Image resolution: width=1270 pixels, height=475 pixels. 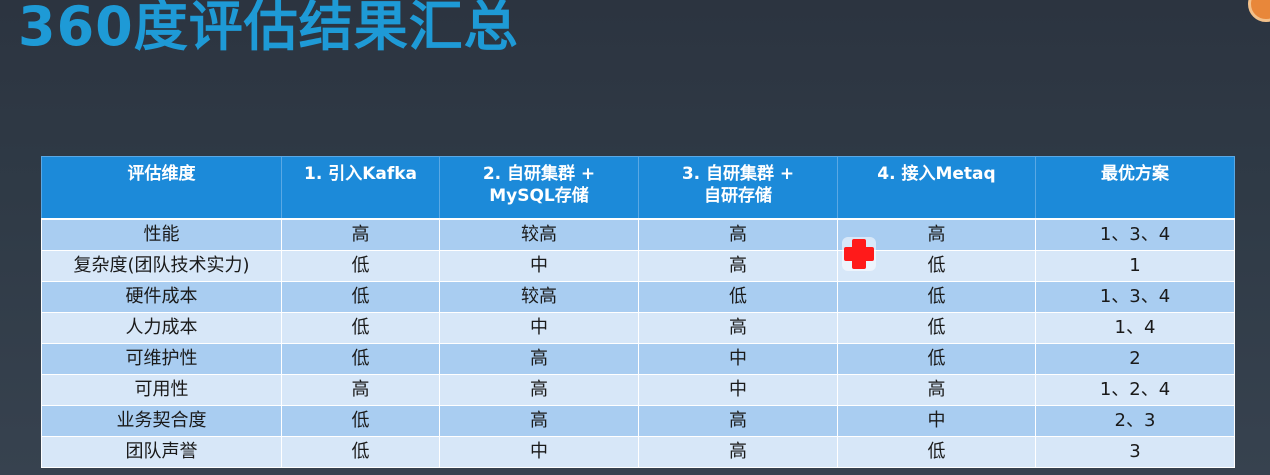 I want to click on red-cross-pointer-icon, so click(x=859, y=254).